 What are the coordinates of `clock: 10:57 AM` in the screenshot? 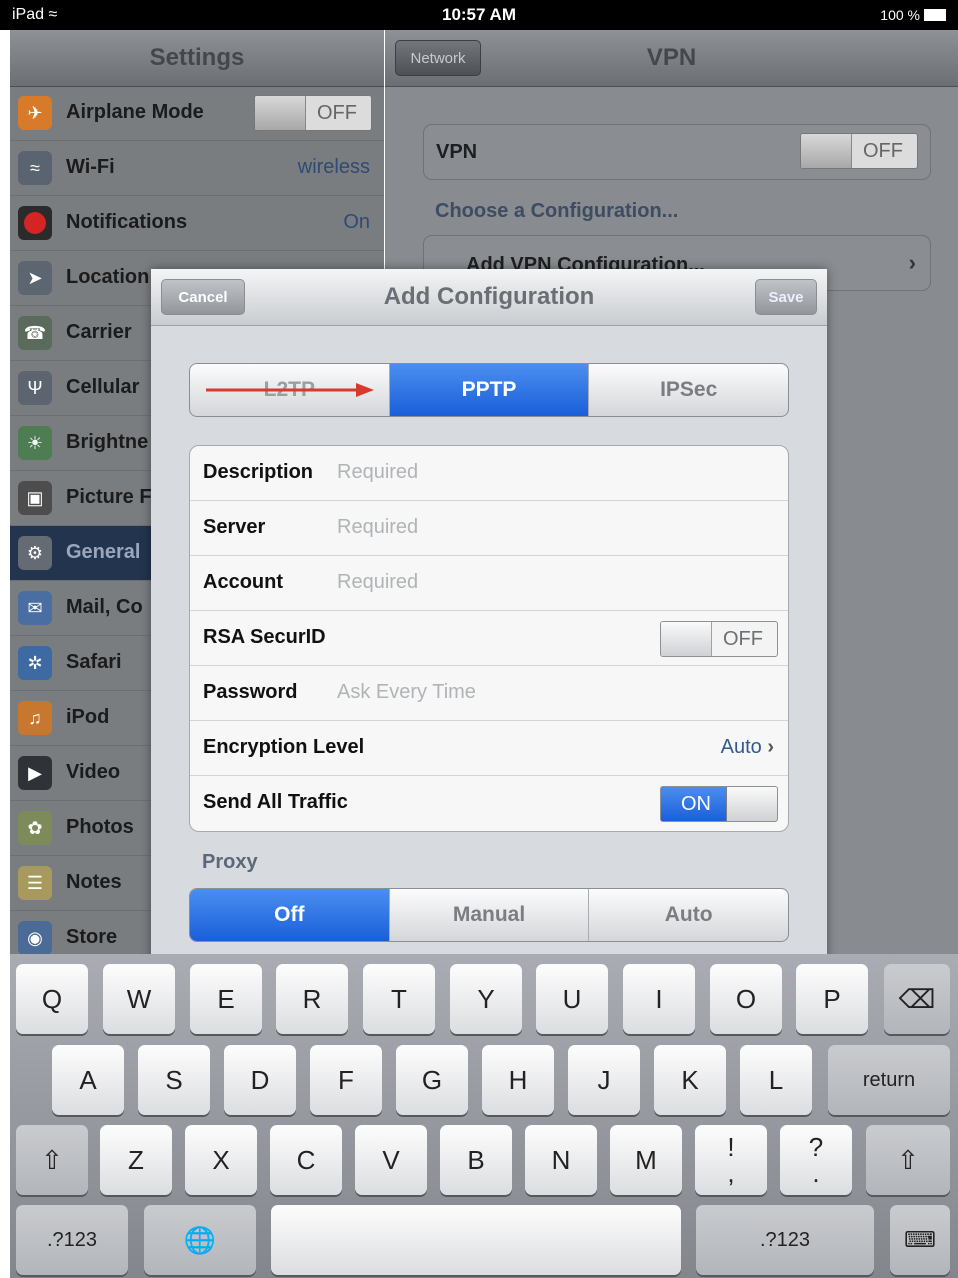 It's located at (478, 14).